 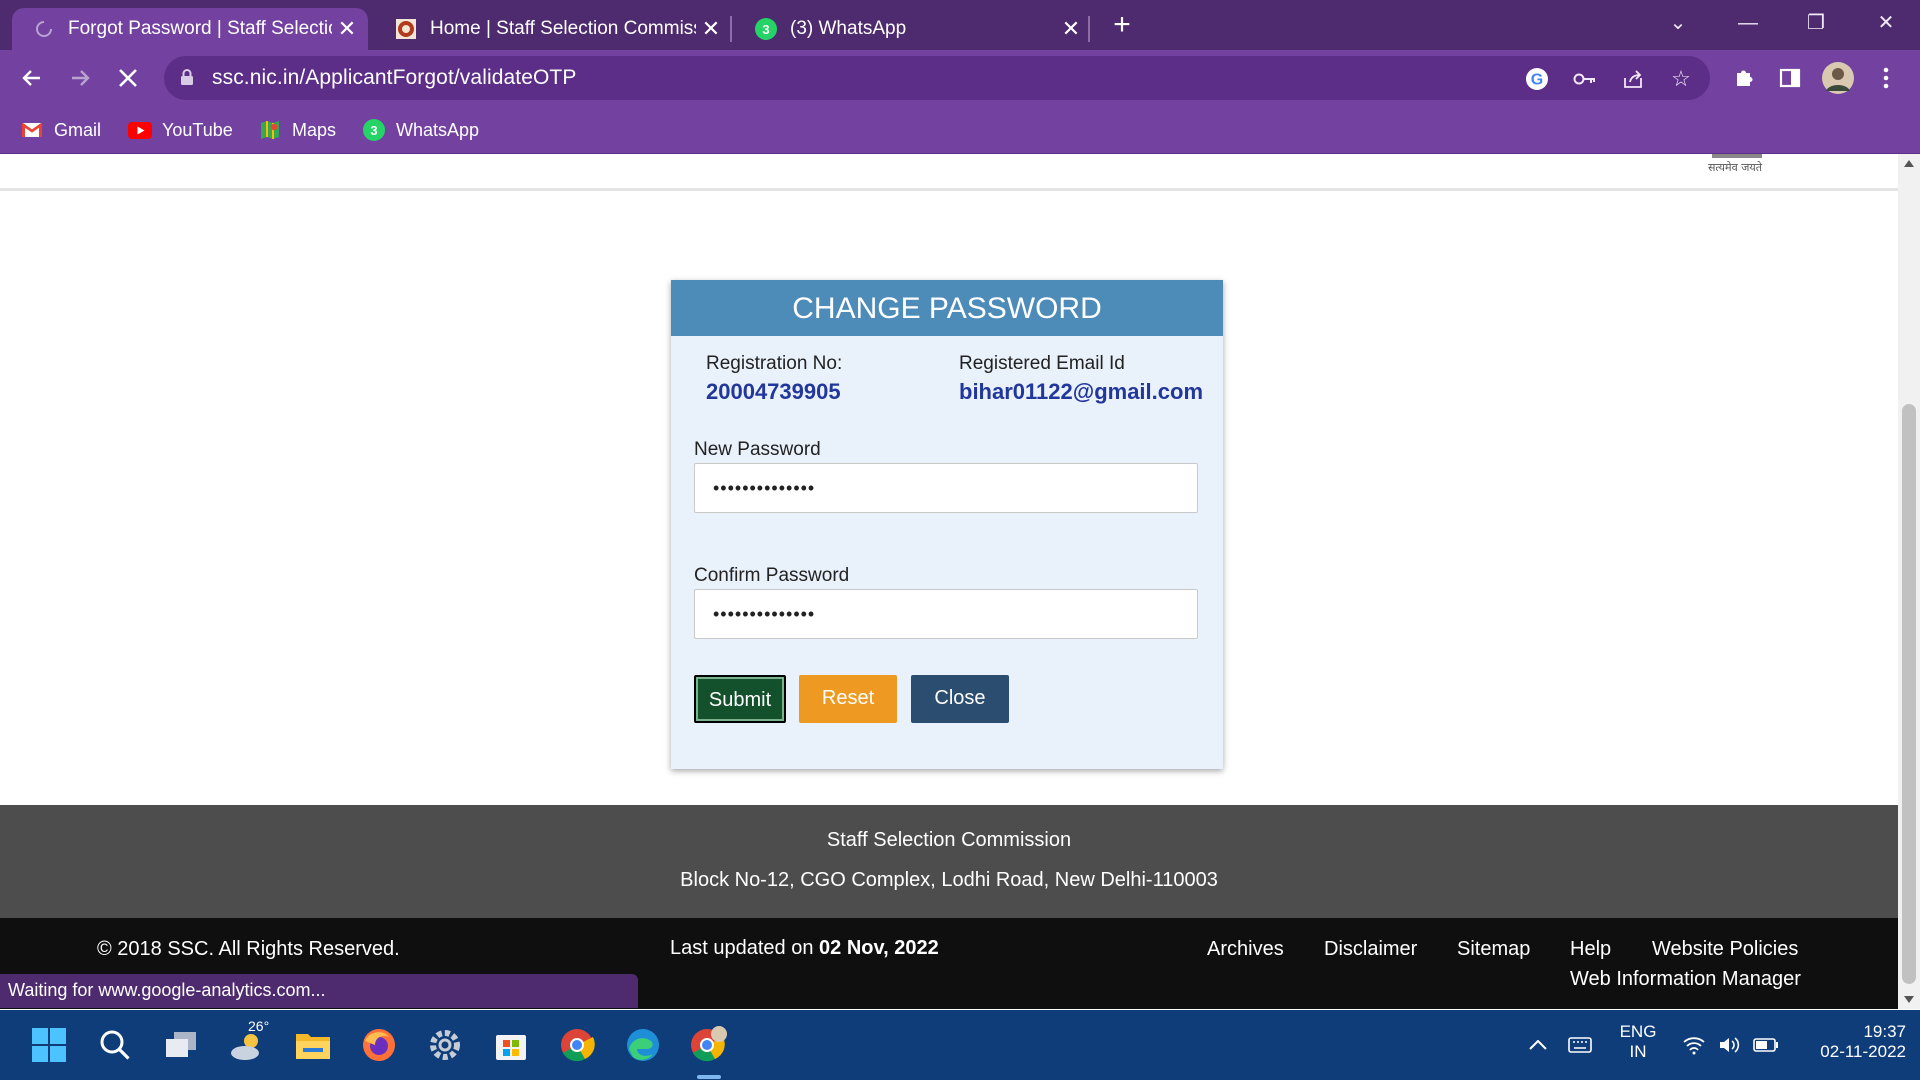 I want to click on svg-text: G, so click(x=1537, y=80).